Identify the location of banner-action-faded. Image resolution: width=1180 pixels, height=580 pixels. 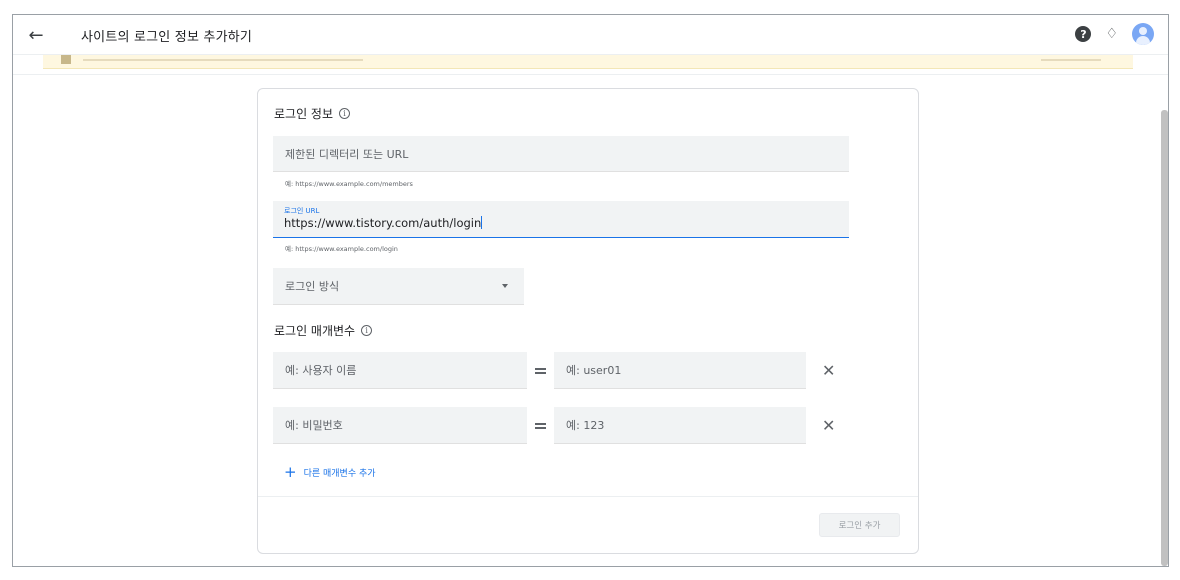
(1071, 60).